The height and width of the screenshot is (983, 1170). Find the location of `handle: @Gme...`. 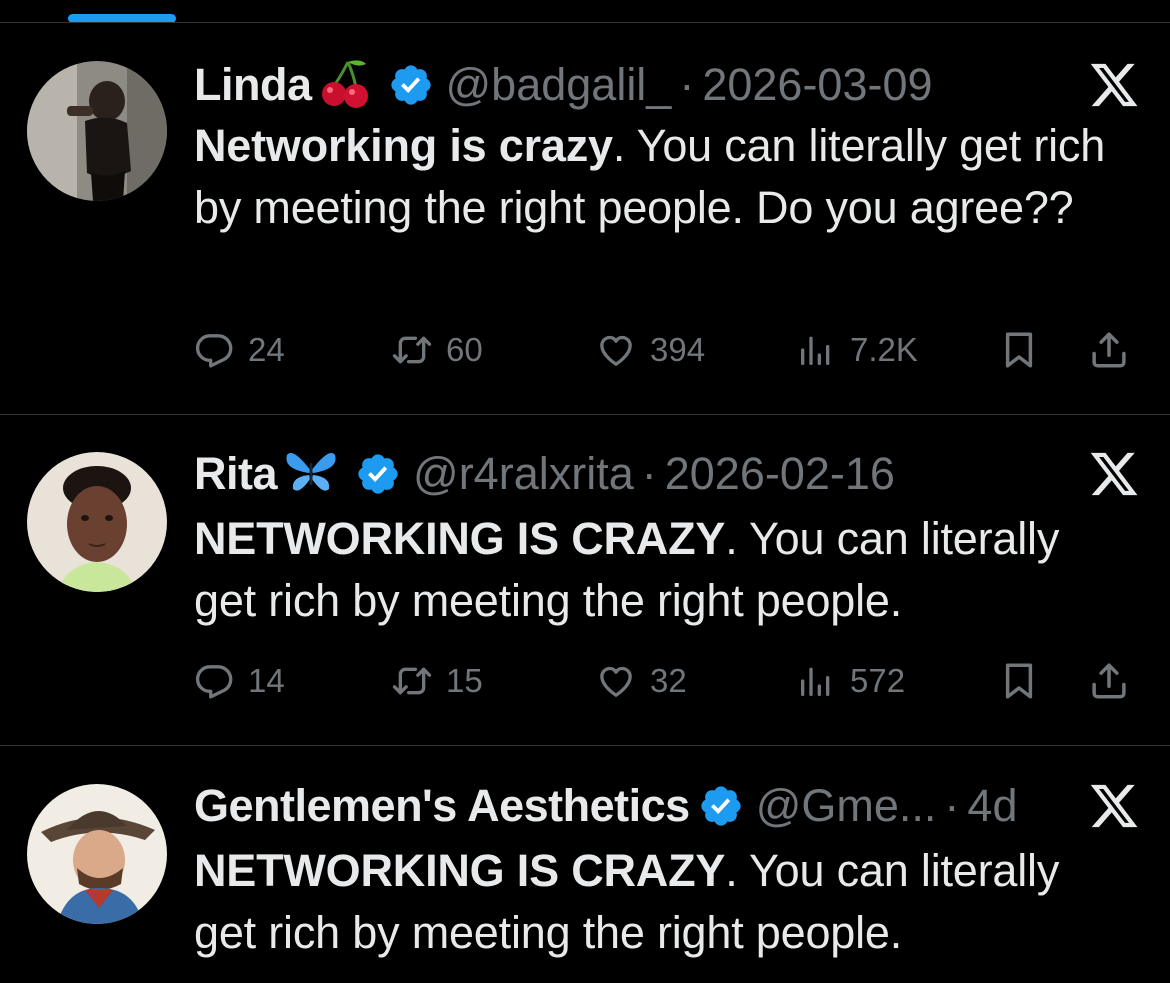

handle: @Gme... is located at coordinates (846, 806).